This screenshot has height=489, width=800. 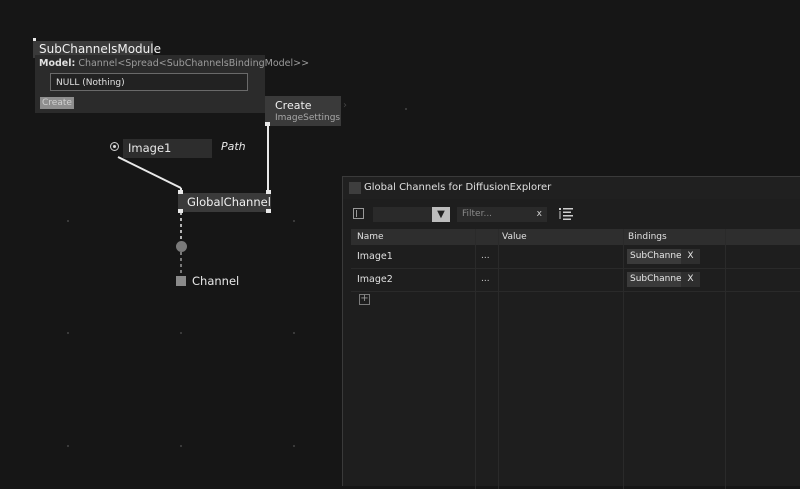 What do you see at coordinates (308, 118) in the screenshot?
I see `node-subtitle: ImageSettings` at bounding box center [308, 118].